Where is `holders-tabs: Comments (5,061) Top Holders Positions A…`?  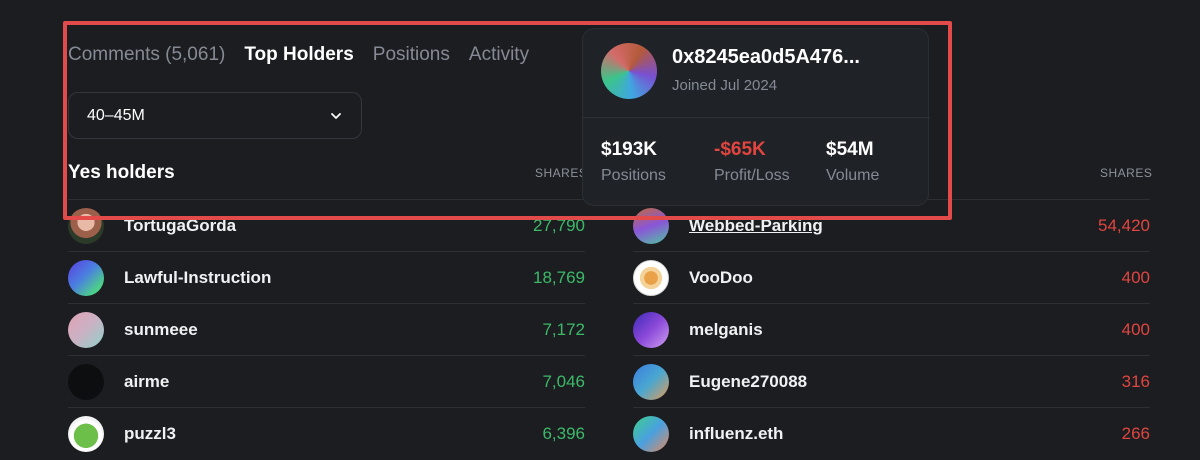
holders-tabs: Comments (5,061) Top Holders Positions A… is located at coordinates (298, 55).